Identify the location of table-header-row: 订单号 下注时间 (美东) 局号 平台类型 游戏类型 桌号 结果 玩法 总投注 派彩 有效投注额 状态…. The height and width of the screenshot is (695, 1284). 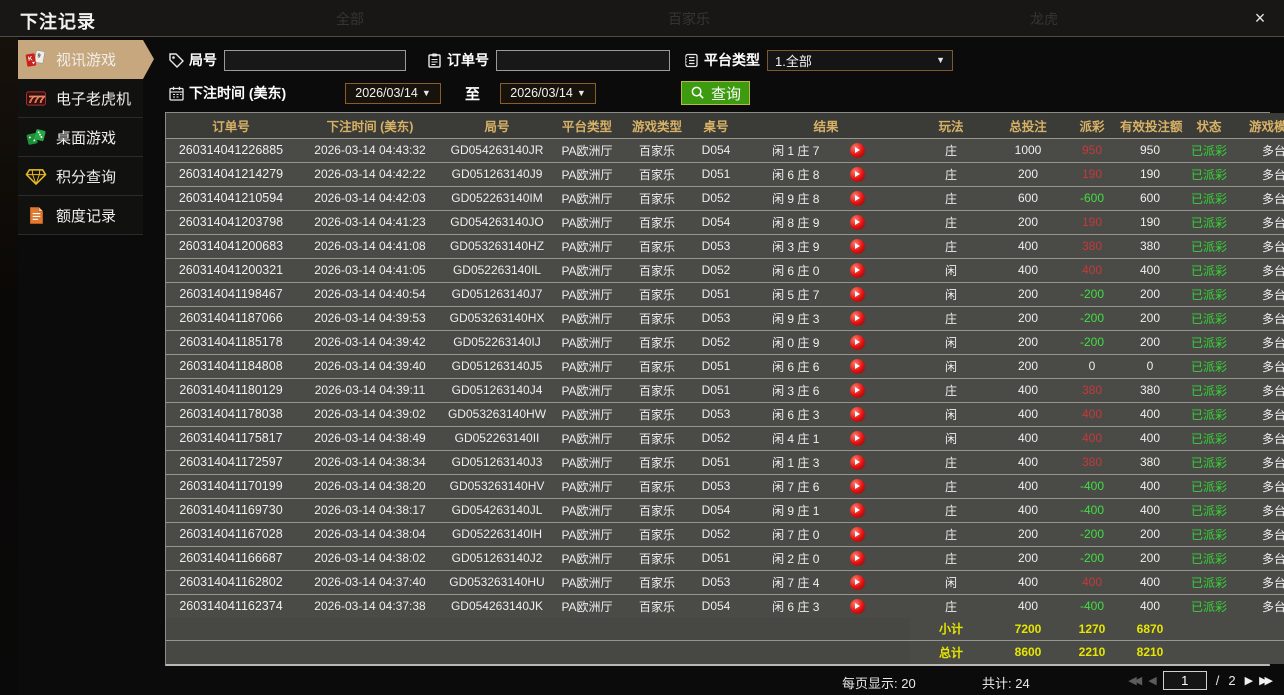
(725, 126).